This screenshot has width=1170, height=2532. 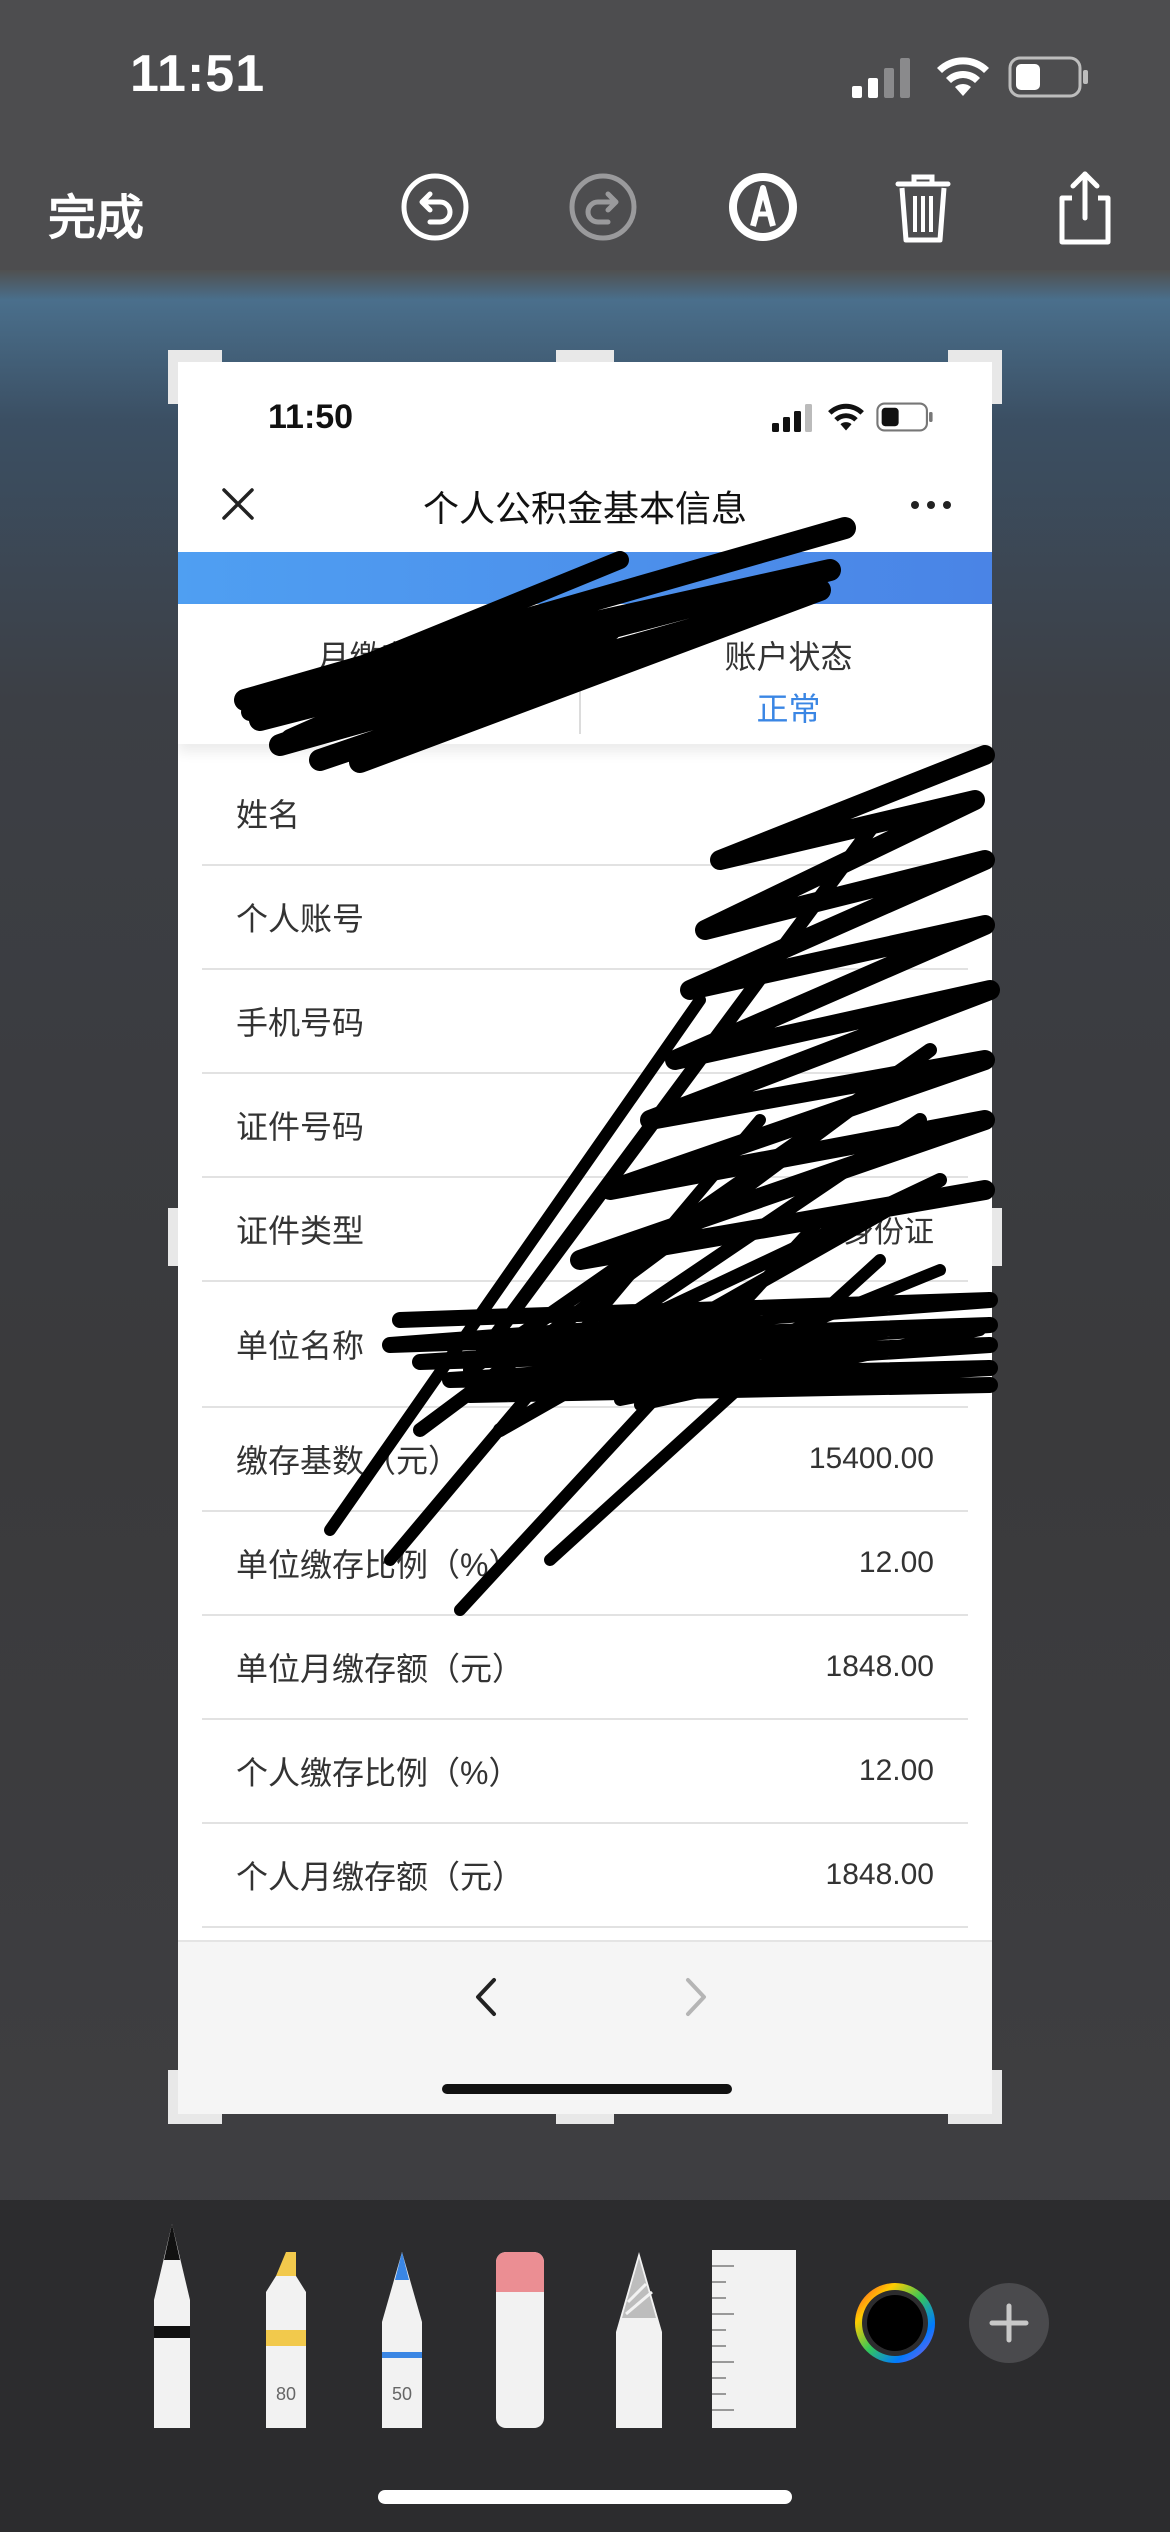 What do you see at coordinates (402, 2394) in the screenshot?
I see `pencil-width-label: 50` at bounding box center [402, 2394].